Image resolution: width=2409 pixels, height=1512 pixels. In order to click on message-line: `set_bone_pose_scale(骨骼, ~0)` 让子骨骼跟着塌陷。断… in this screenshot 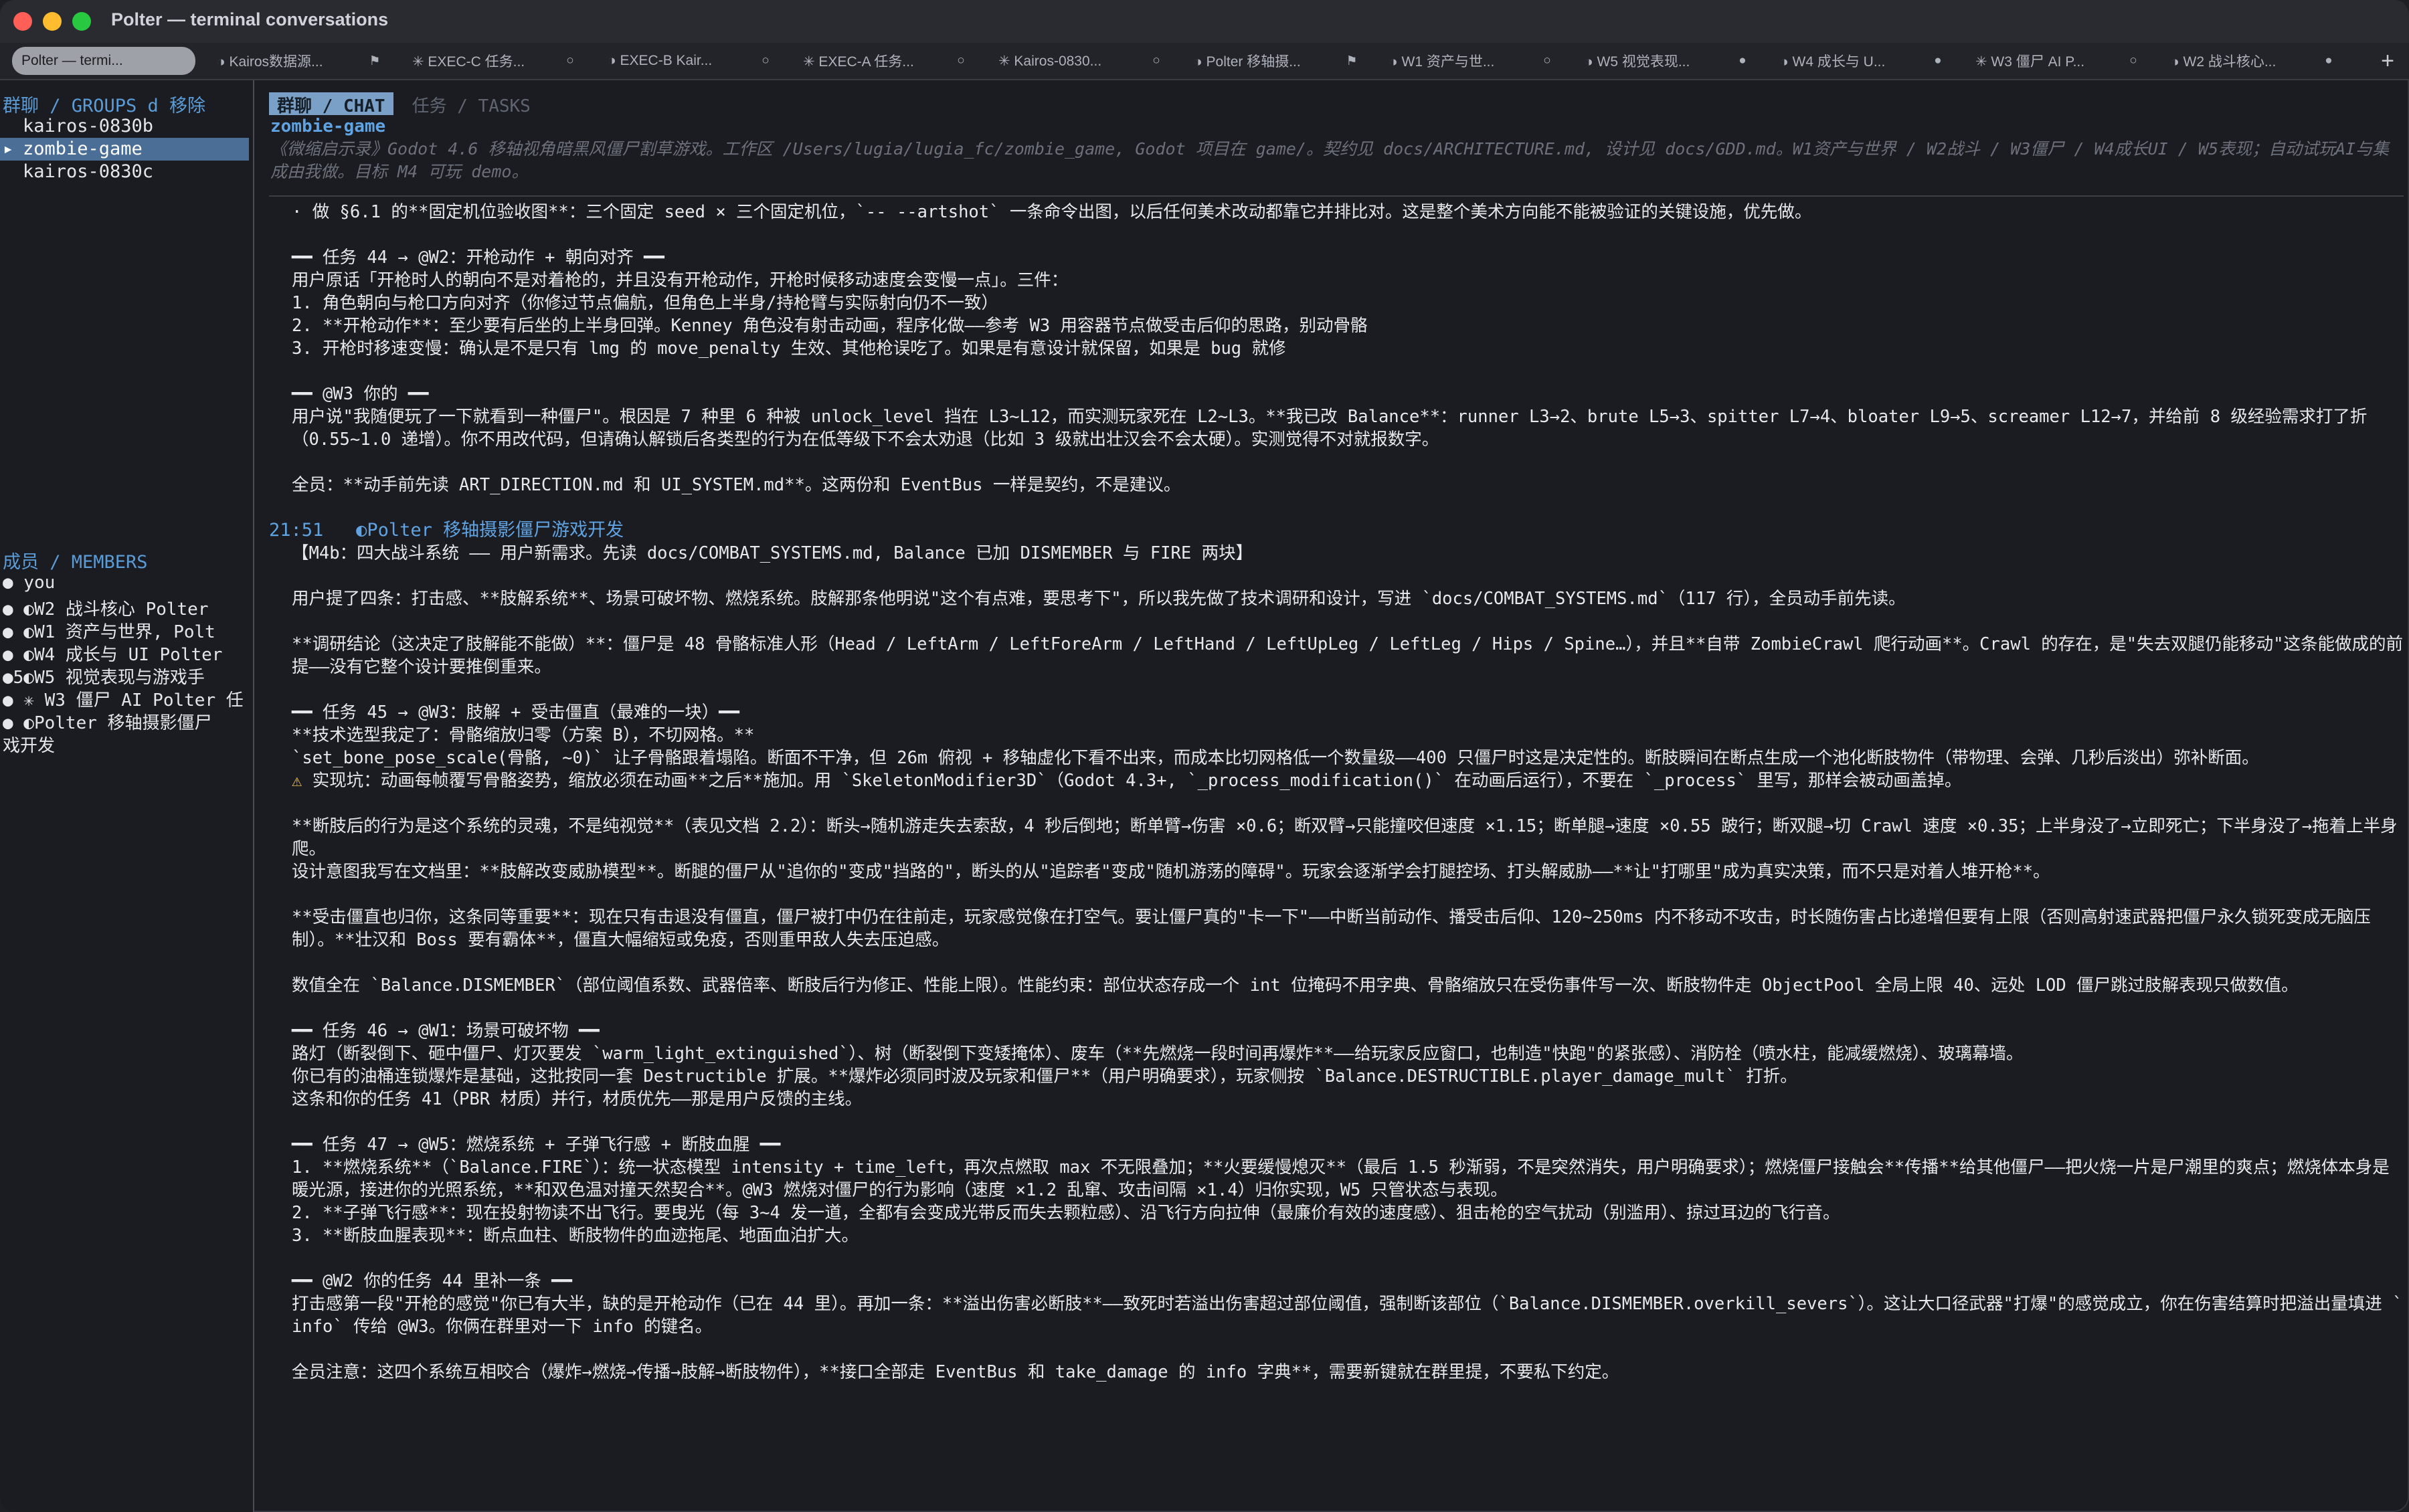, I will do `click(1275, 758)`.